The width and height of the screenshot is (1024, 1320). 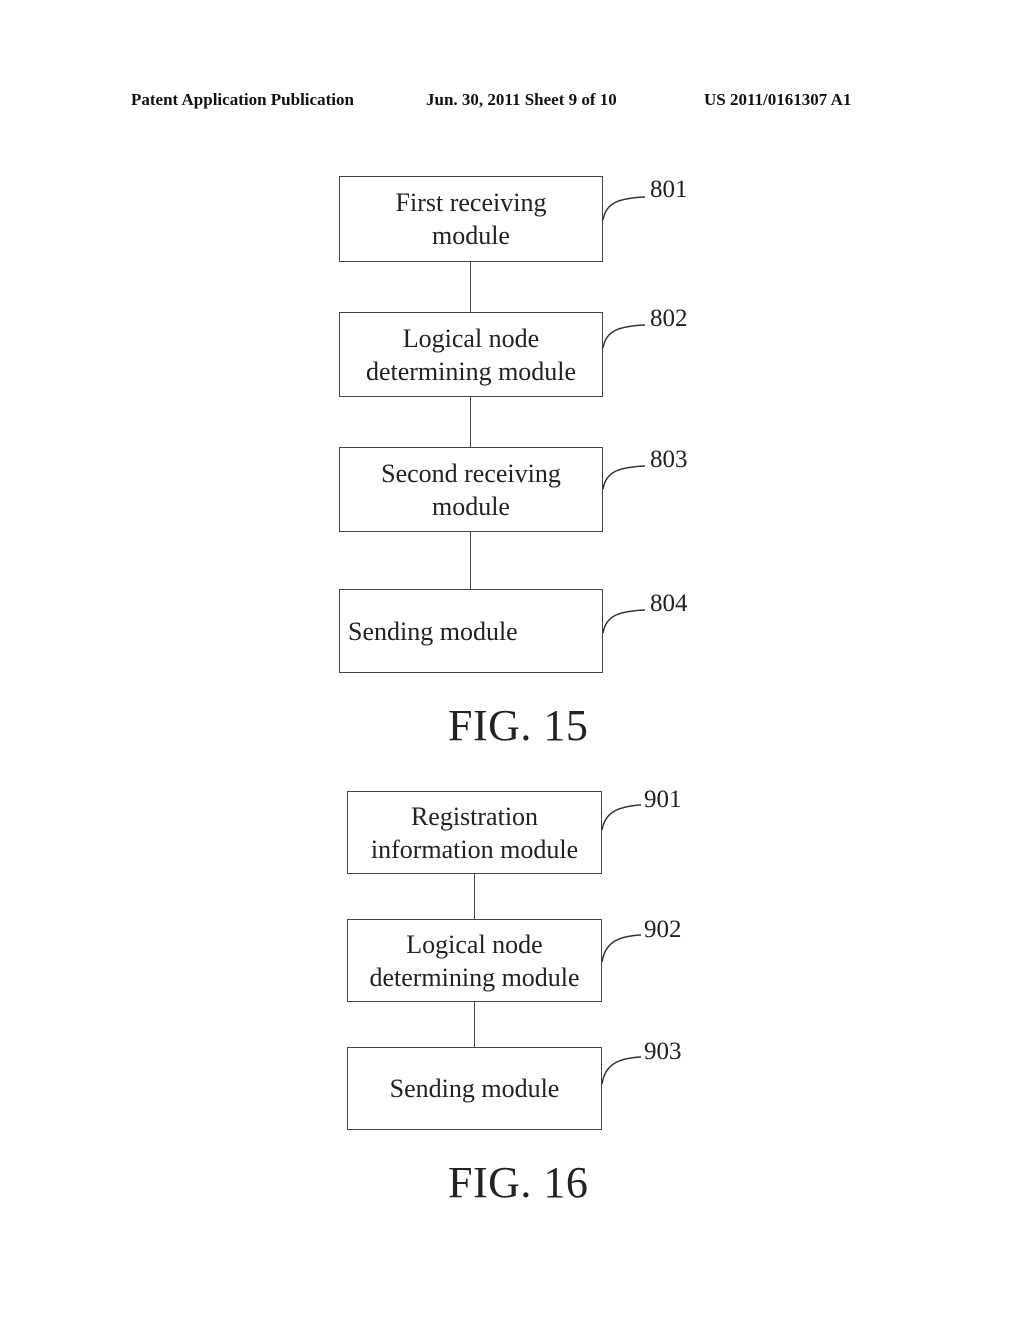 I want to click on module-label-line1: Second receiving, so click(x=471, y=473).